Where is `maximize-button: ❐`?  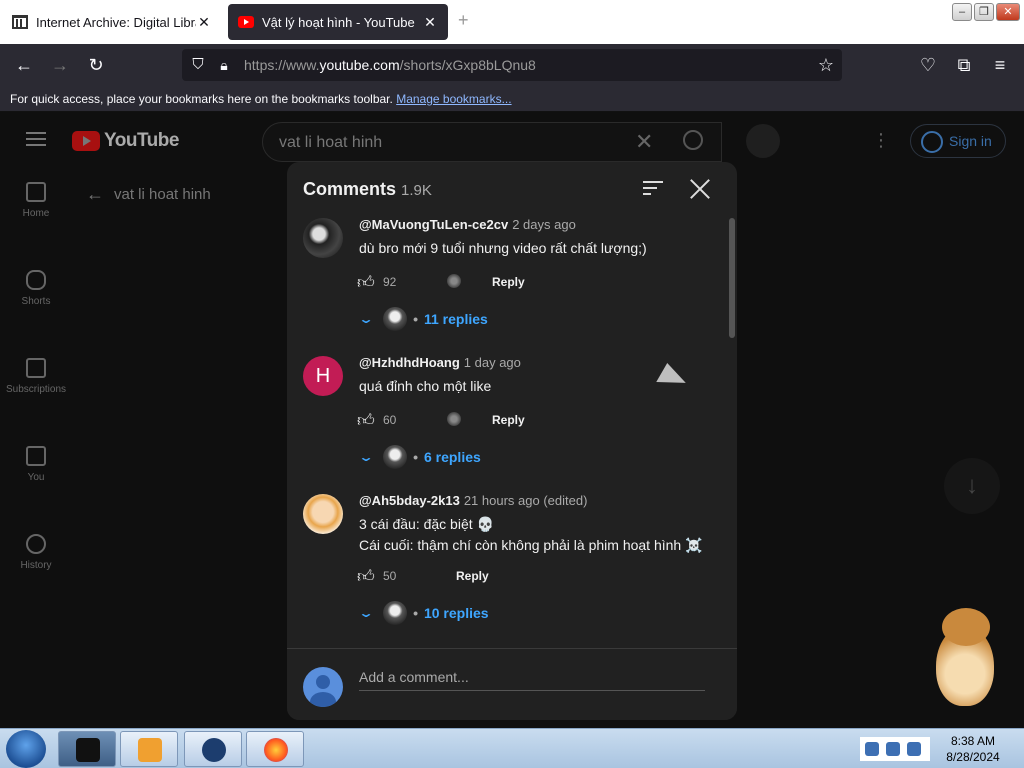 maximize-button: ❐ is located at coordinates (984, 12).